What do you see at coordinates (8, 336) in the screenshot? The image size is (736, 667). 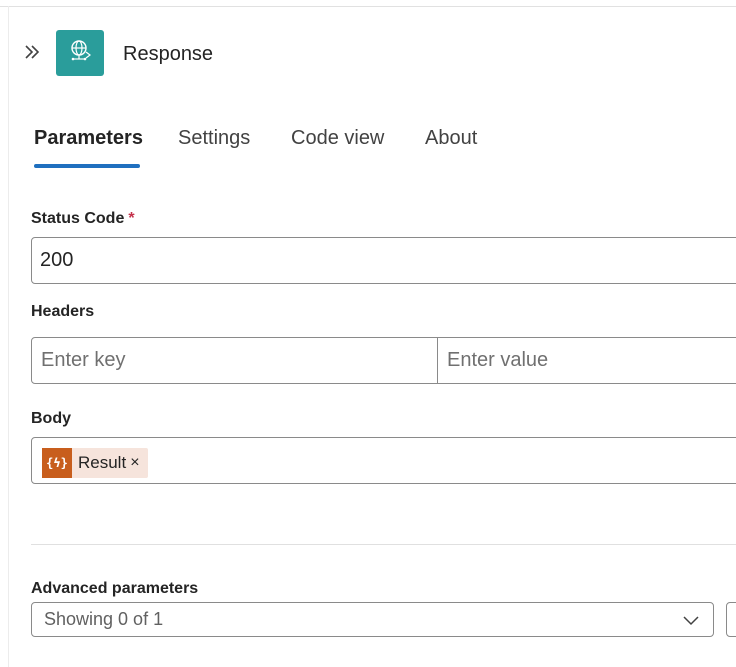 I see `left-border` at bounding box center [8, 336].